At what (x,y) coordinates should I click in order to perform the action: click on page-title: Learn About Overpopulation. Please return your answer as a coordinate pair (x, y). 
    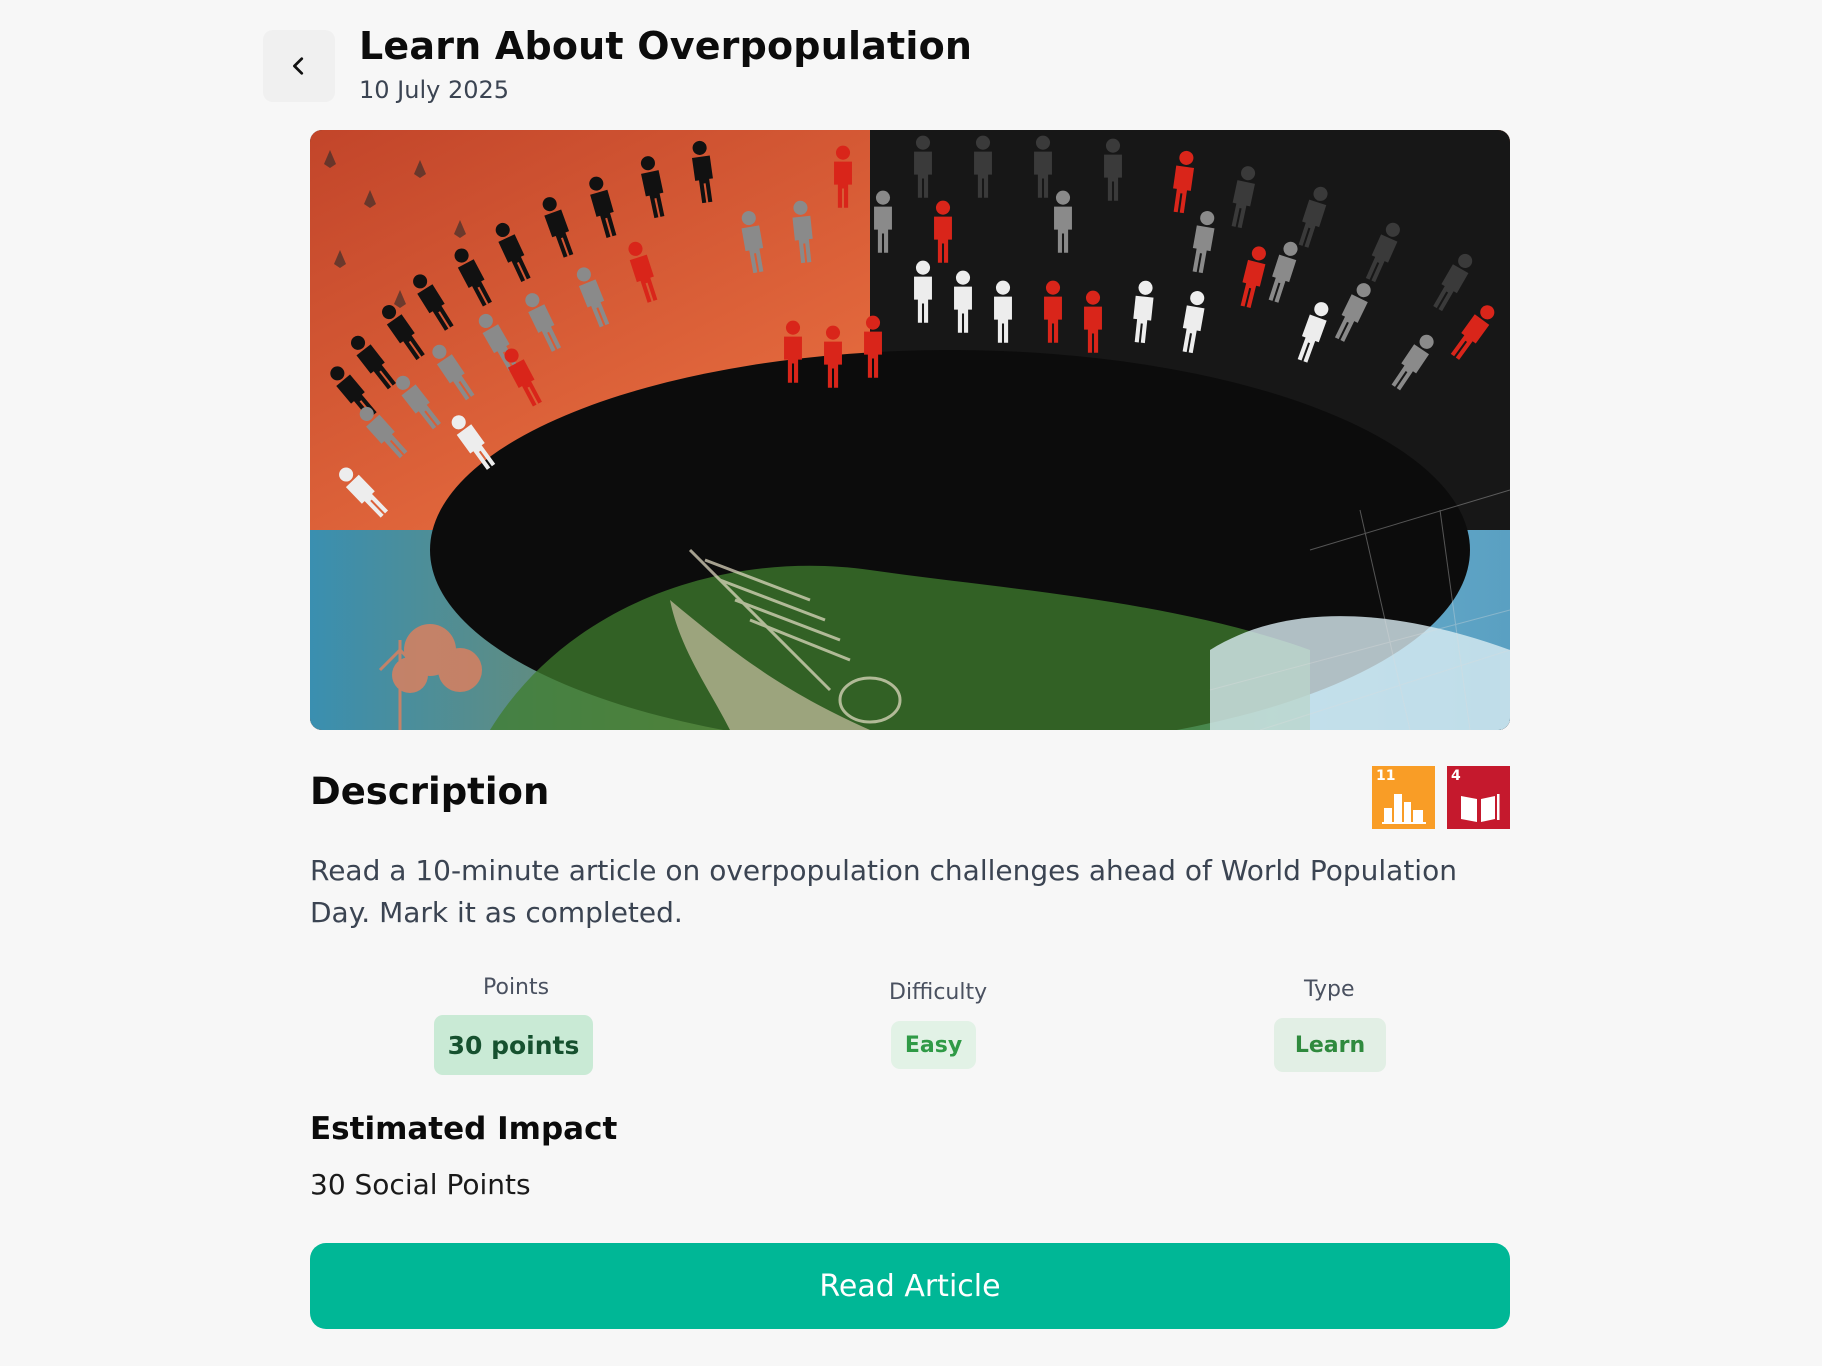
    Looking at the image, I should click on (666, 46).